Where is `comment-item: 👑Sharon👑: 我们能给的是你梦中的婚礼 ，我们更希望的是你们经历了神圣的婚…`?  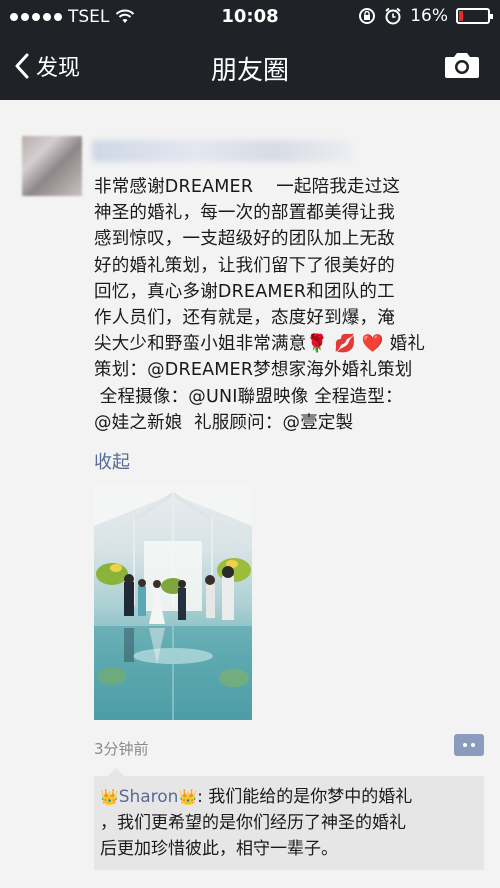
comment-item: 👑Sharon👑: 我们能给的是你梦中的婚礼 ，我们更希望的是你们经历了神圣的婚… is located at coordinates (289, 823).